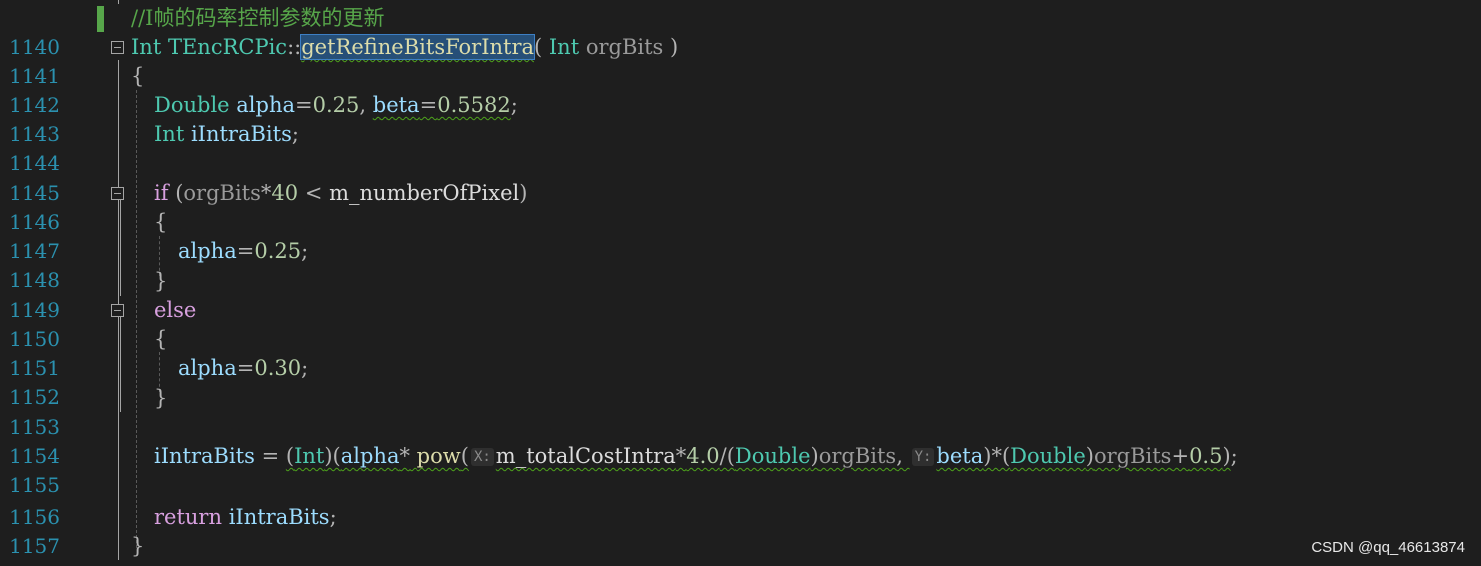 This screenshot has width=1481, height=566. What do you see at coordinates (740, 352) in the screenshot?
I see `code-line: 1151 {` at bounding box center [740, 352].